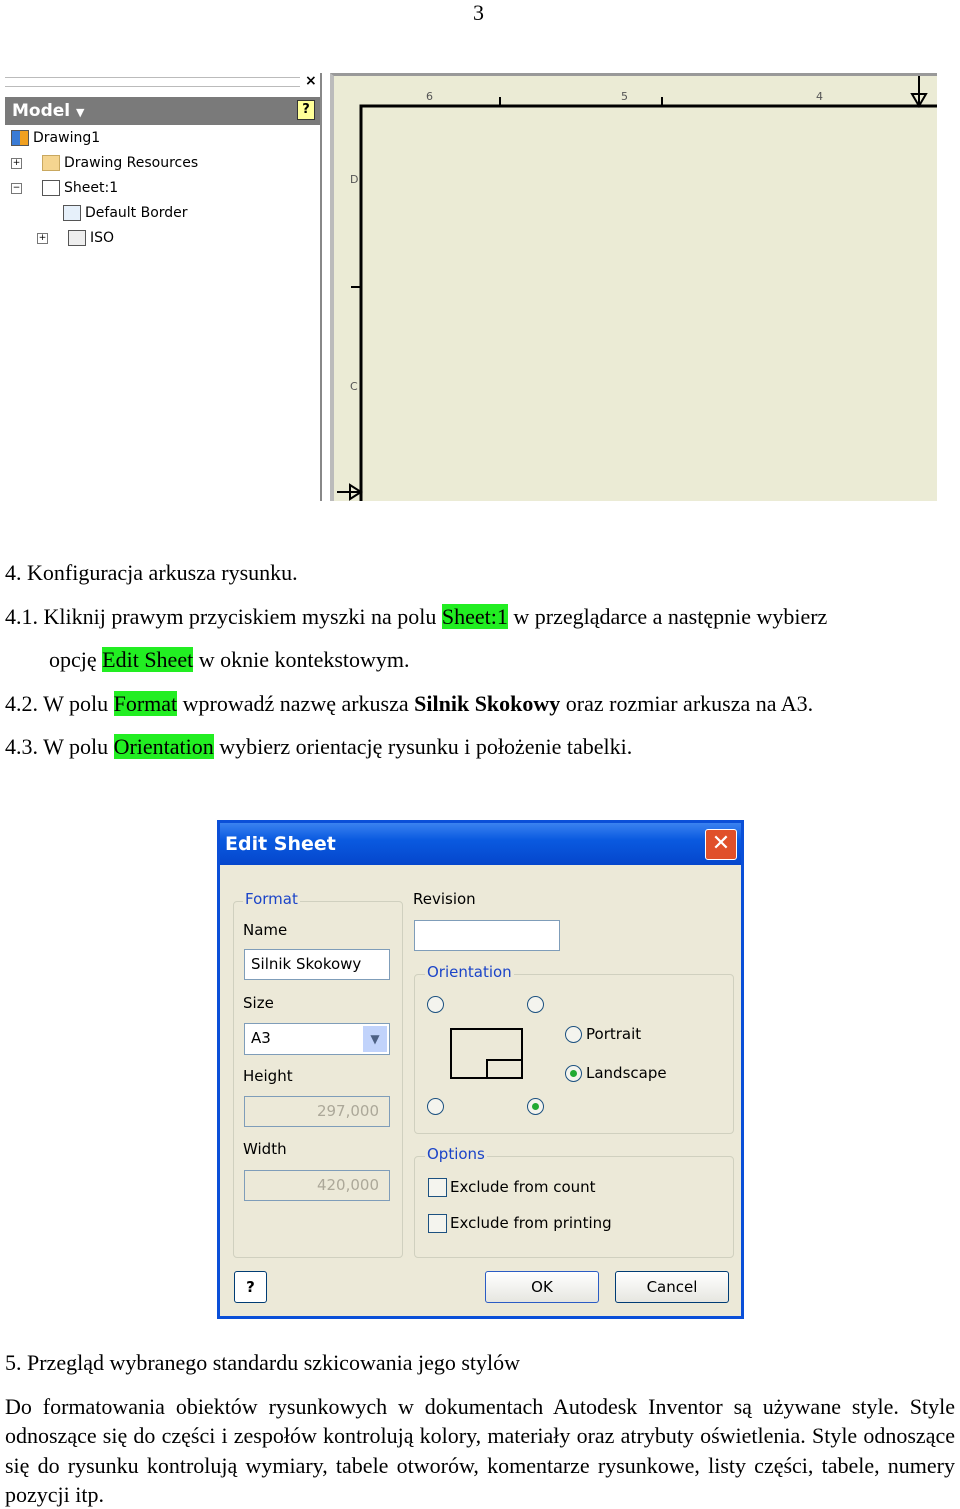  I want to click on position-top-left-radio, so click(435, 1004).